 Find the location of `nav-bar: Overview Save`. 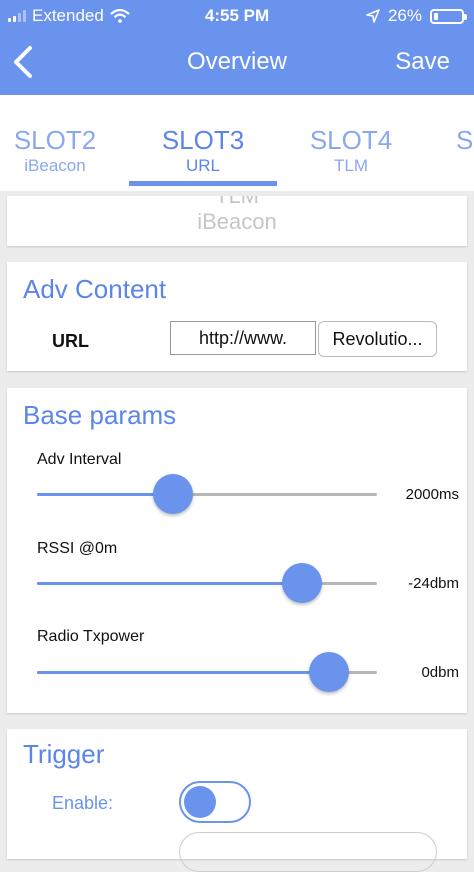

nav-bar: Overview Save is located at coordinates (237, 62).